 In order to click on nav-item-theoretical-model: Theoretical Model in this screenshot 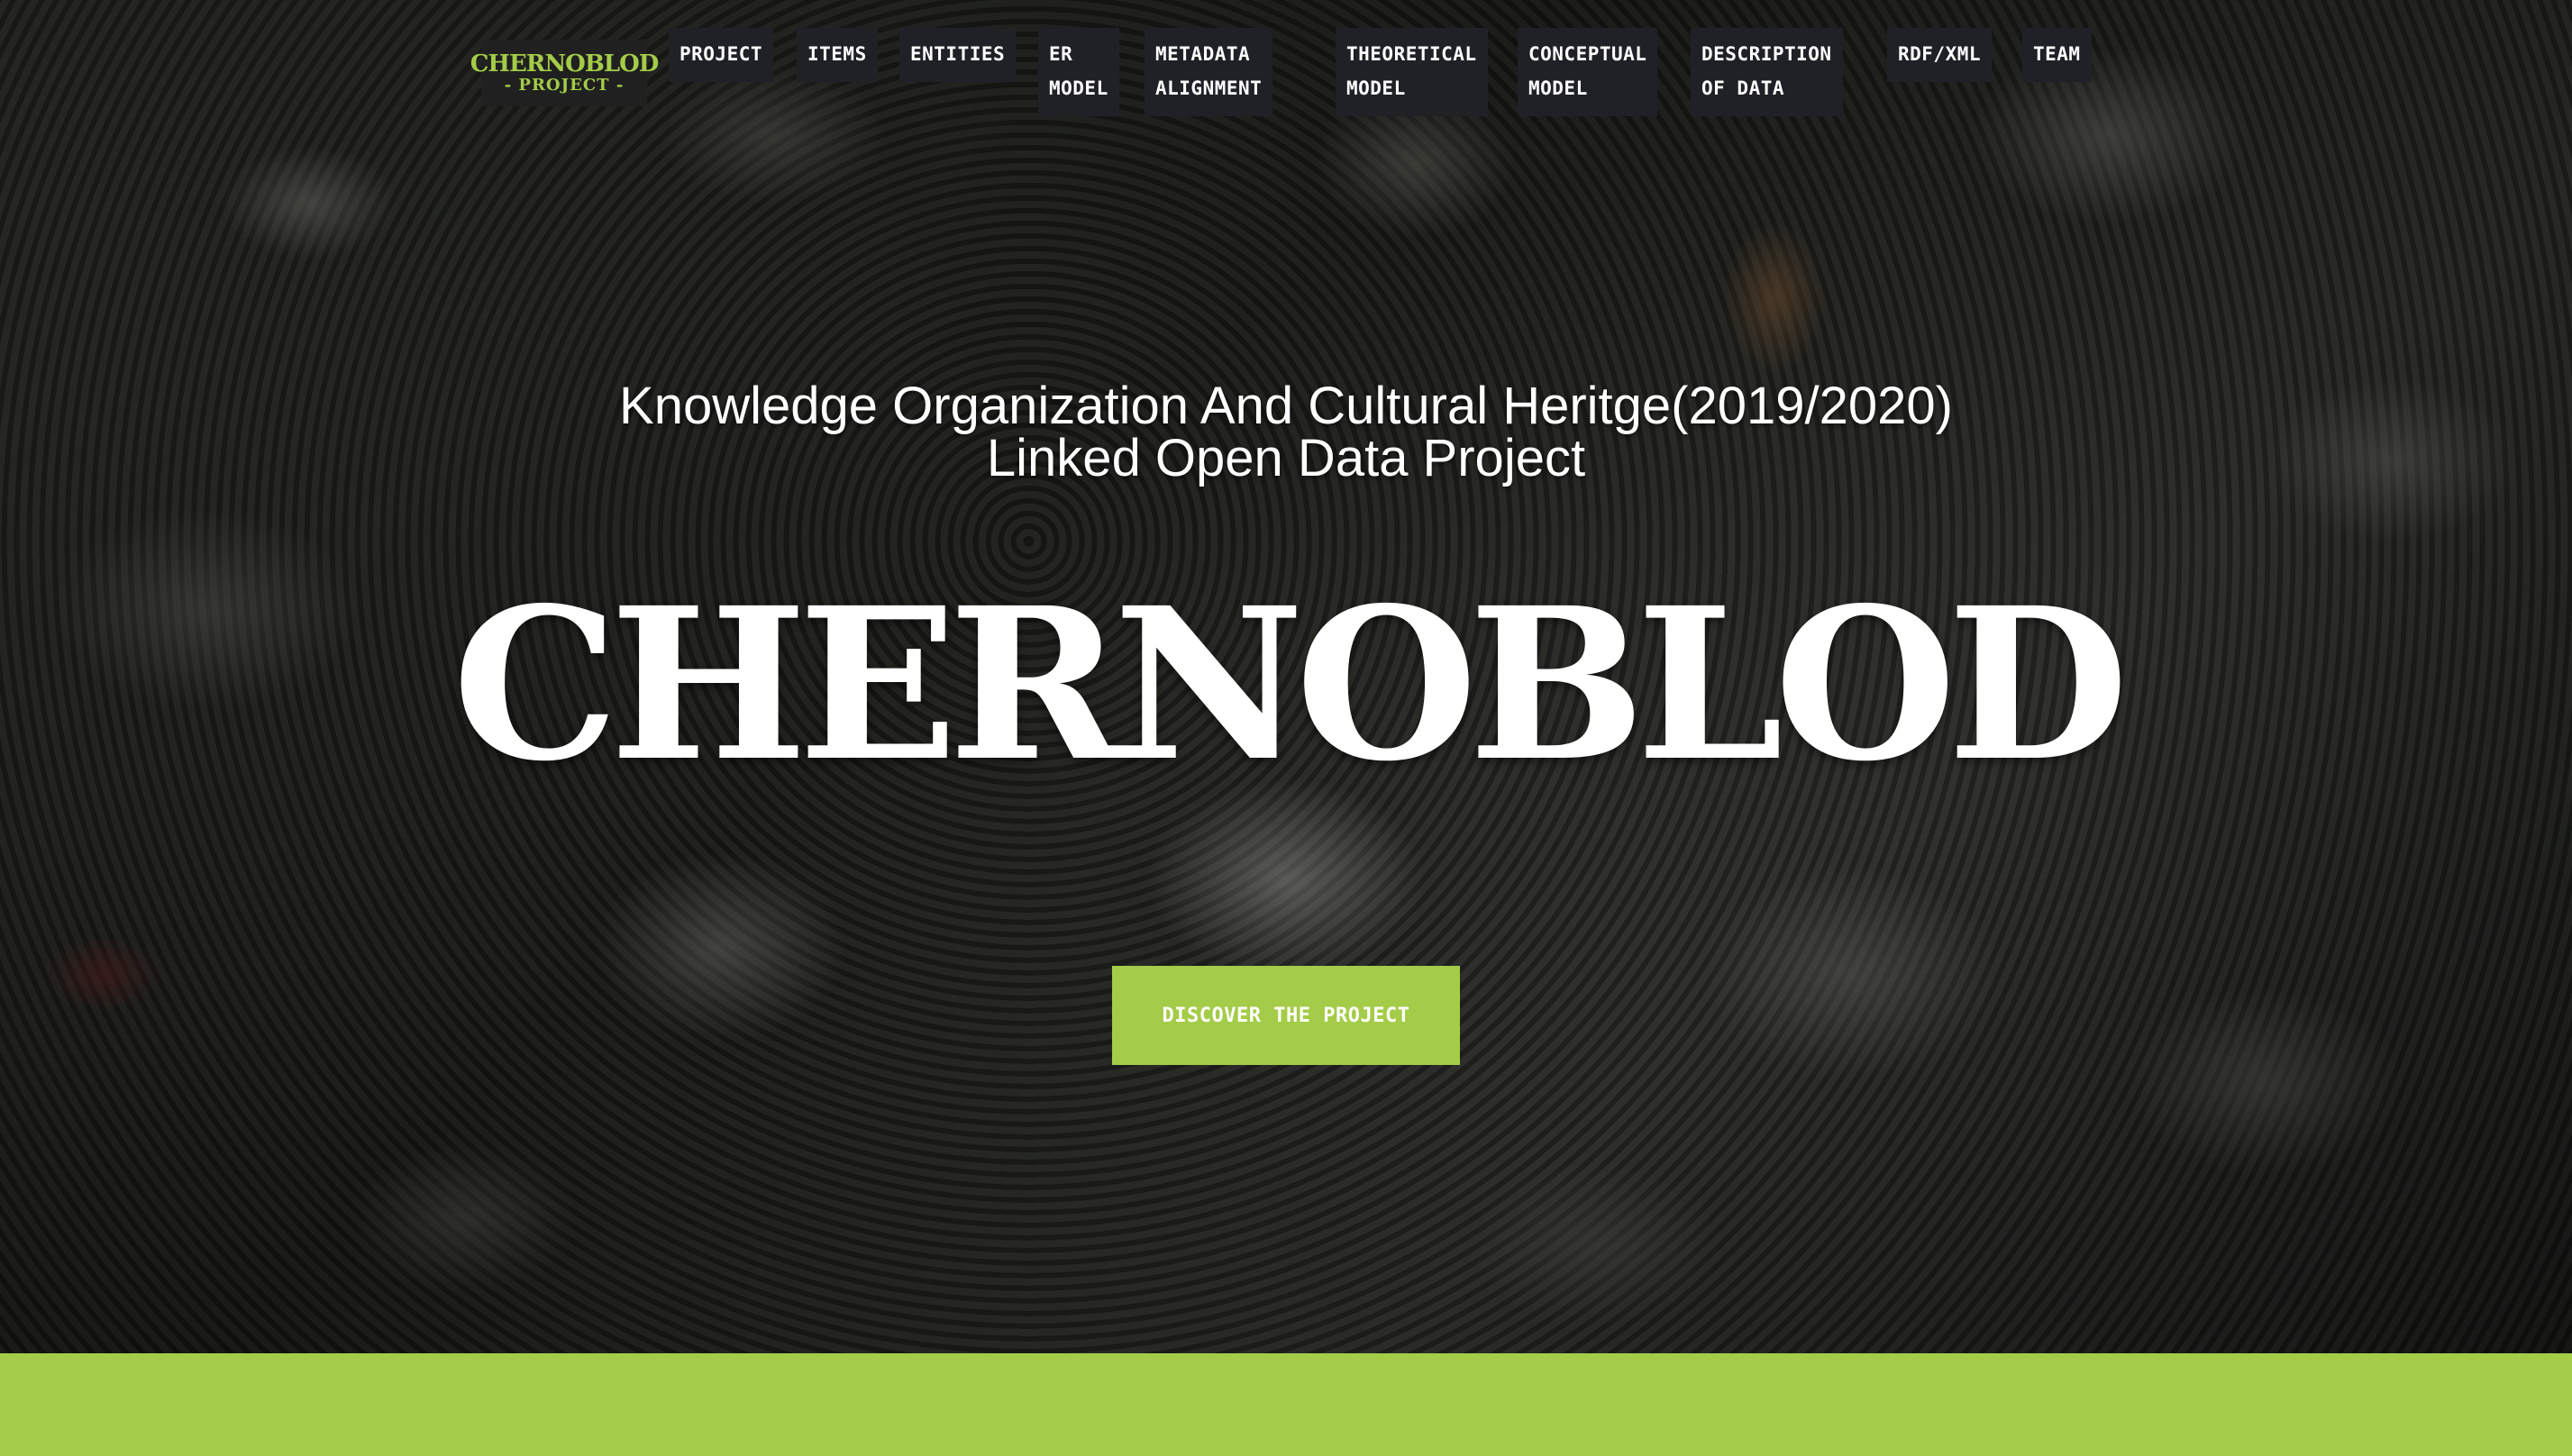, I will do `click(1412, 72)`.